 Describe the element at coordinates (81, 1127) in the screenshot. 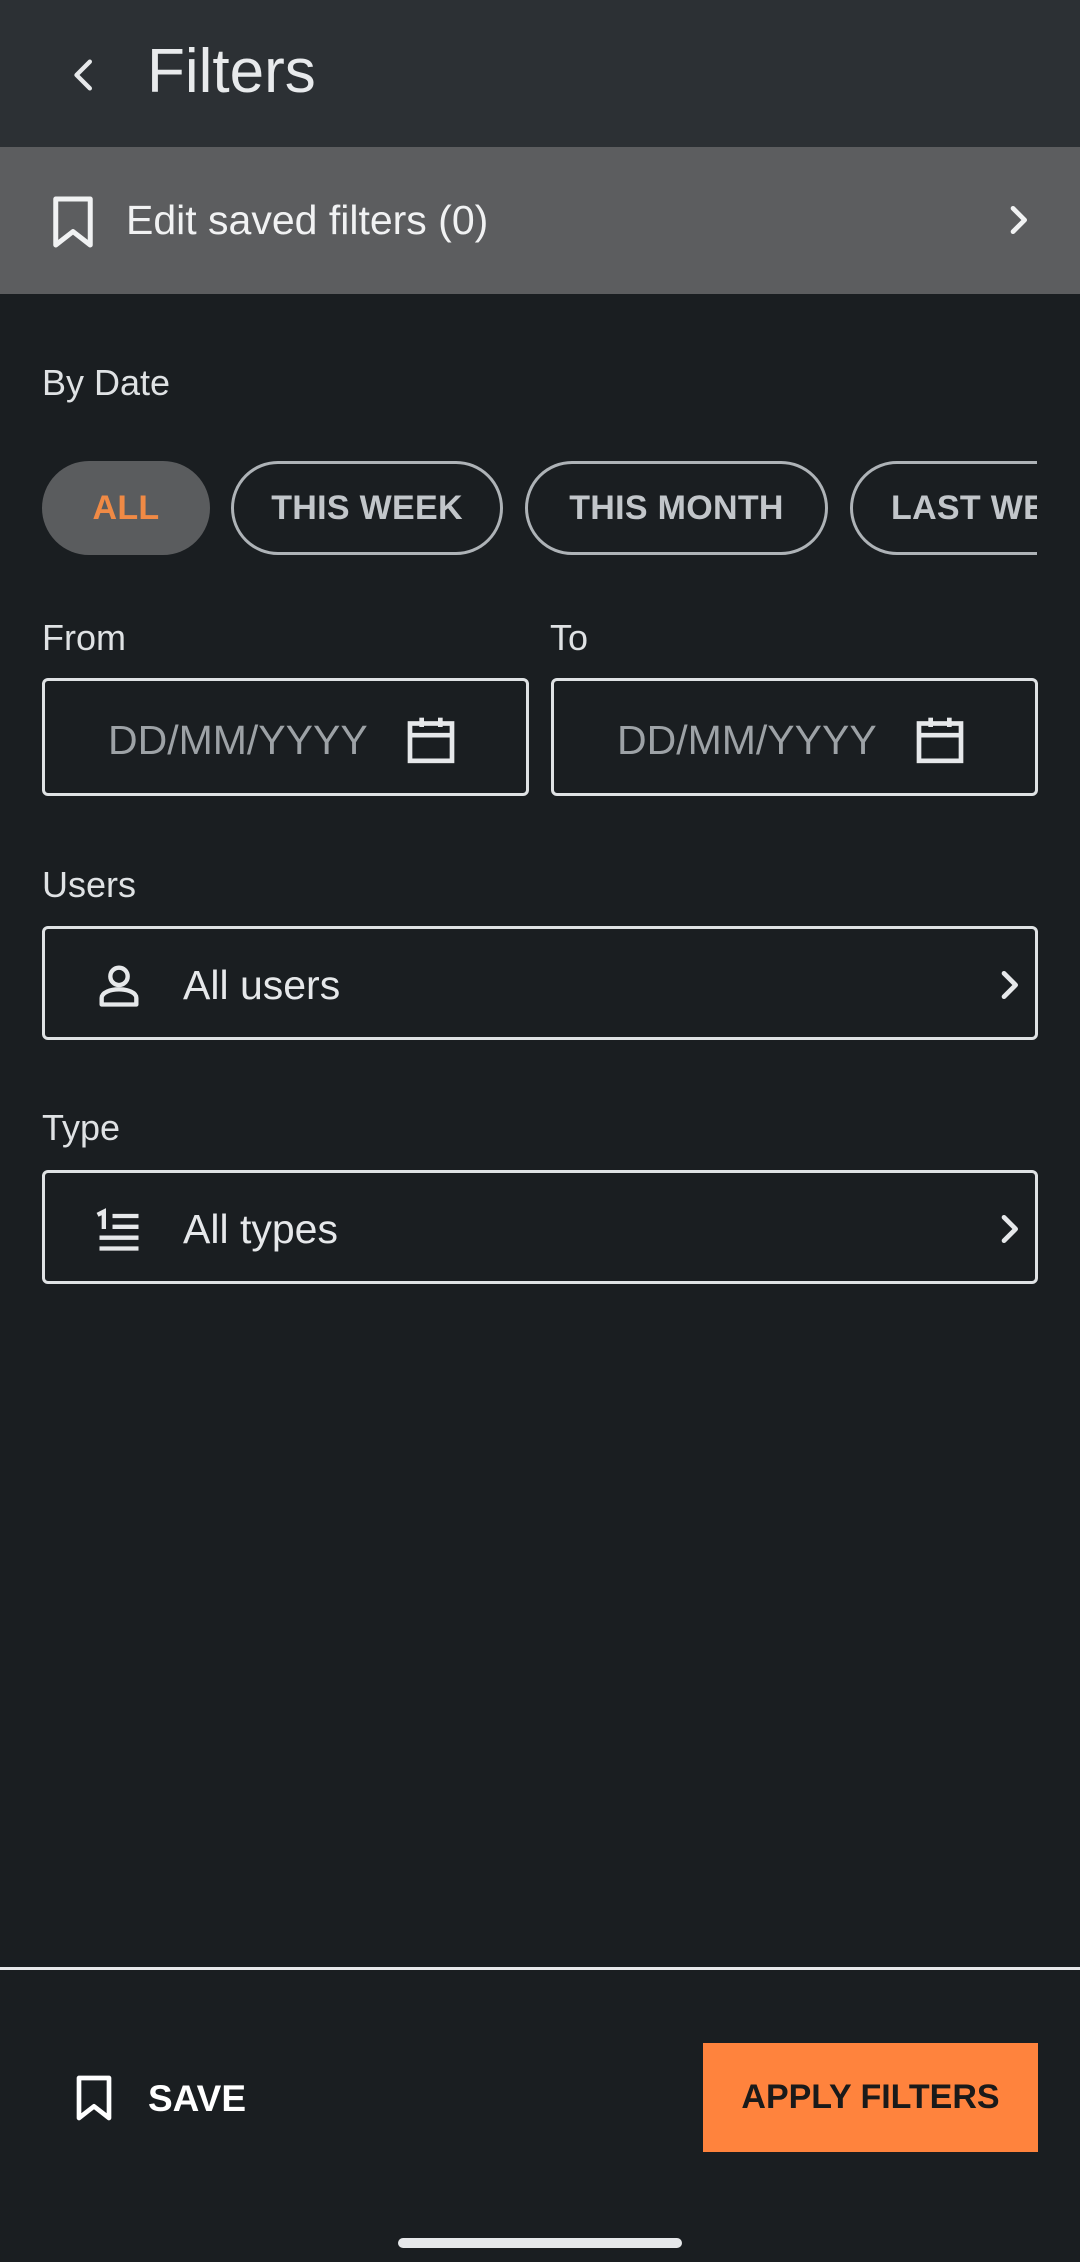

I see `type-label: Type` at that location.